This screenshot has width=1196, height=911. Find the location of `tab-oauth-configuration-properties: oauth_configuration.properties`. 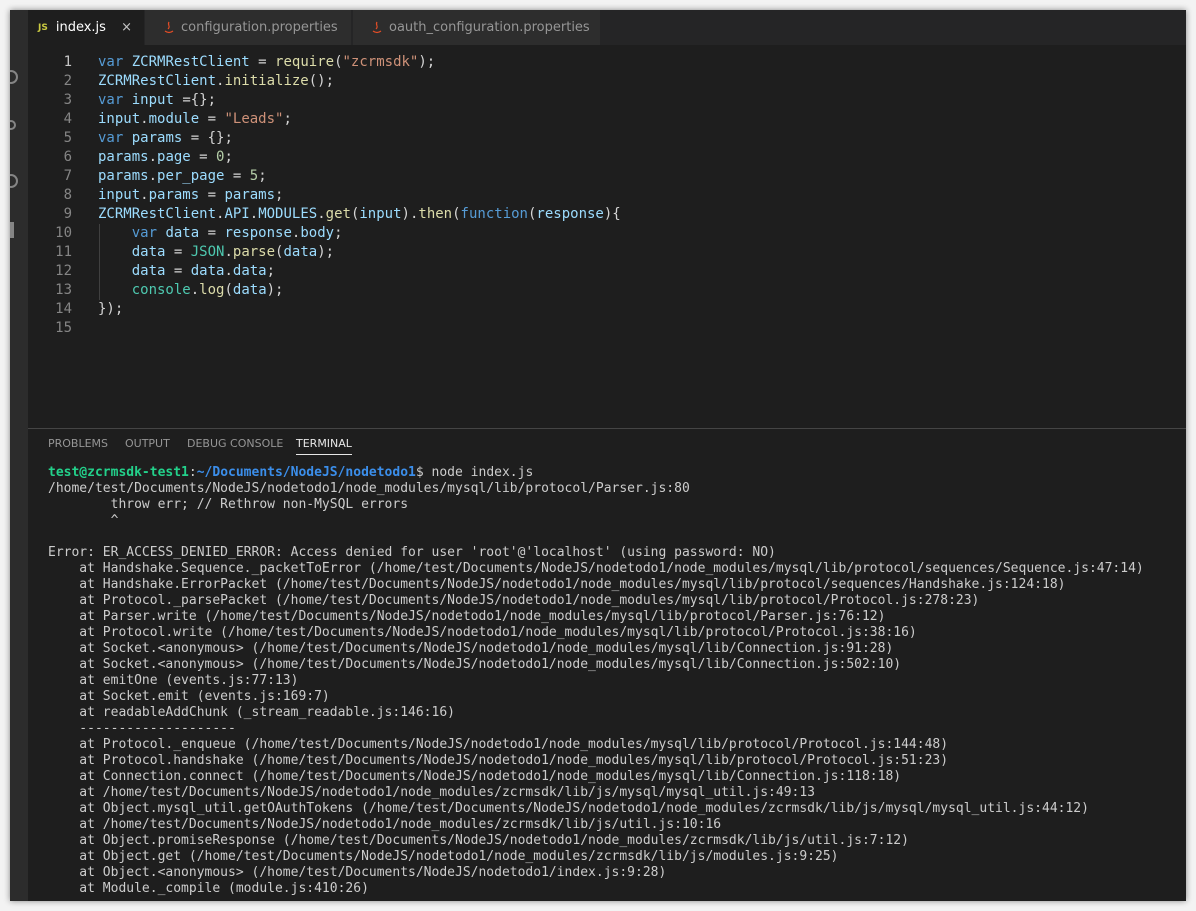

tab-oauth-configuration-properties: oauth_configuration.properties is located at coordinates (477, 27).